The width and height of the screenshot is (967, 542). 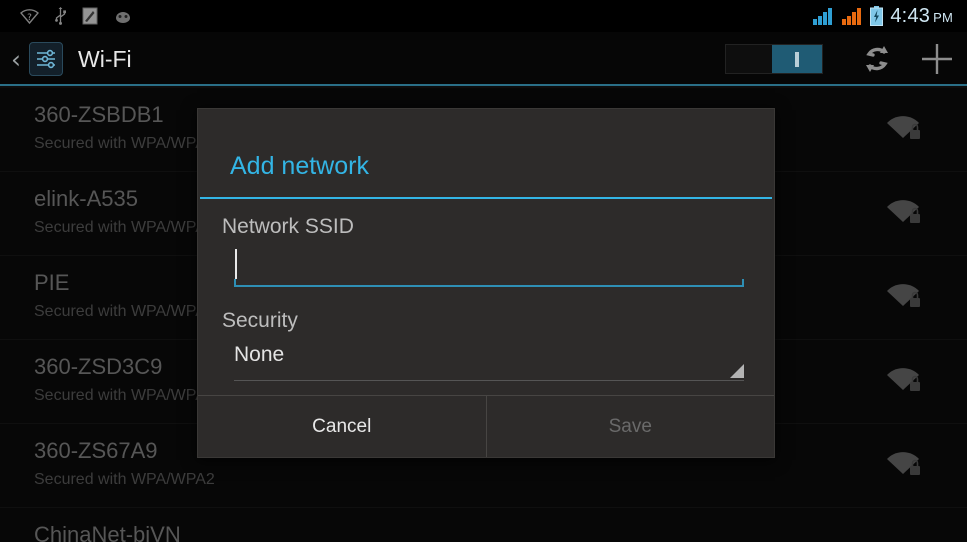 I want to click on text-caret, so click(x=236, y=264).